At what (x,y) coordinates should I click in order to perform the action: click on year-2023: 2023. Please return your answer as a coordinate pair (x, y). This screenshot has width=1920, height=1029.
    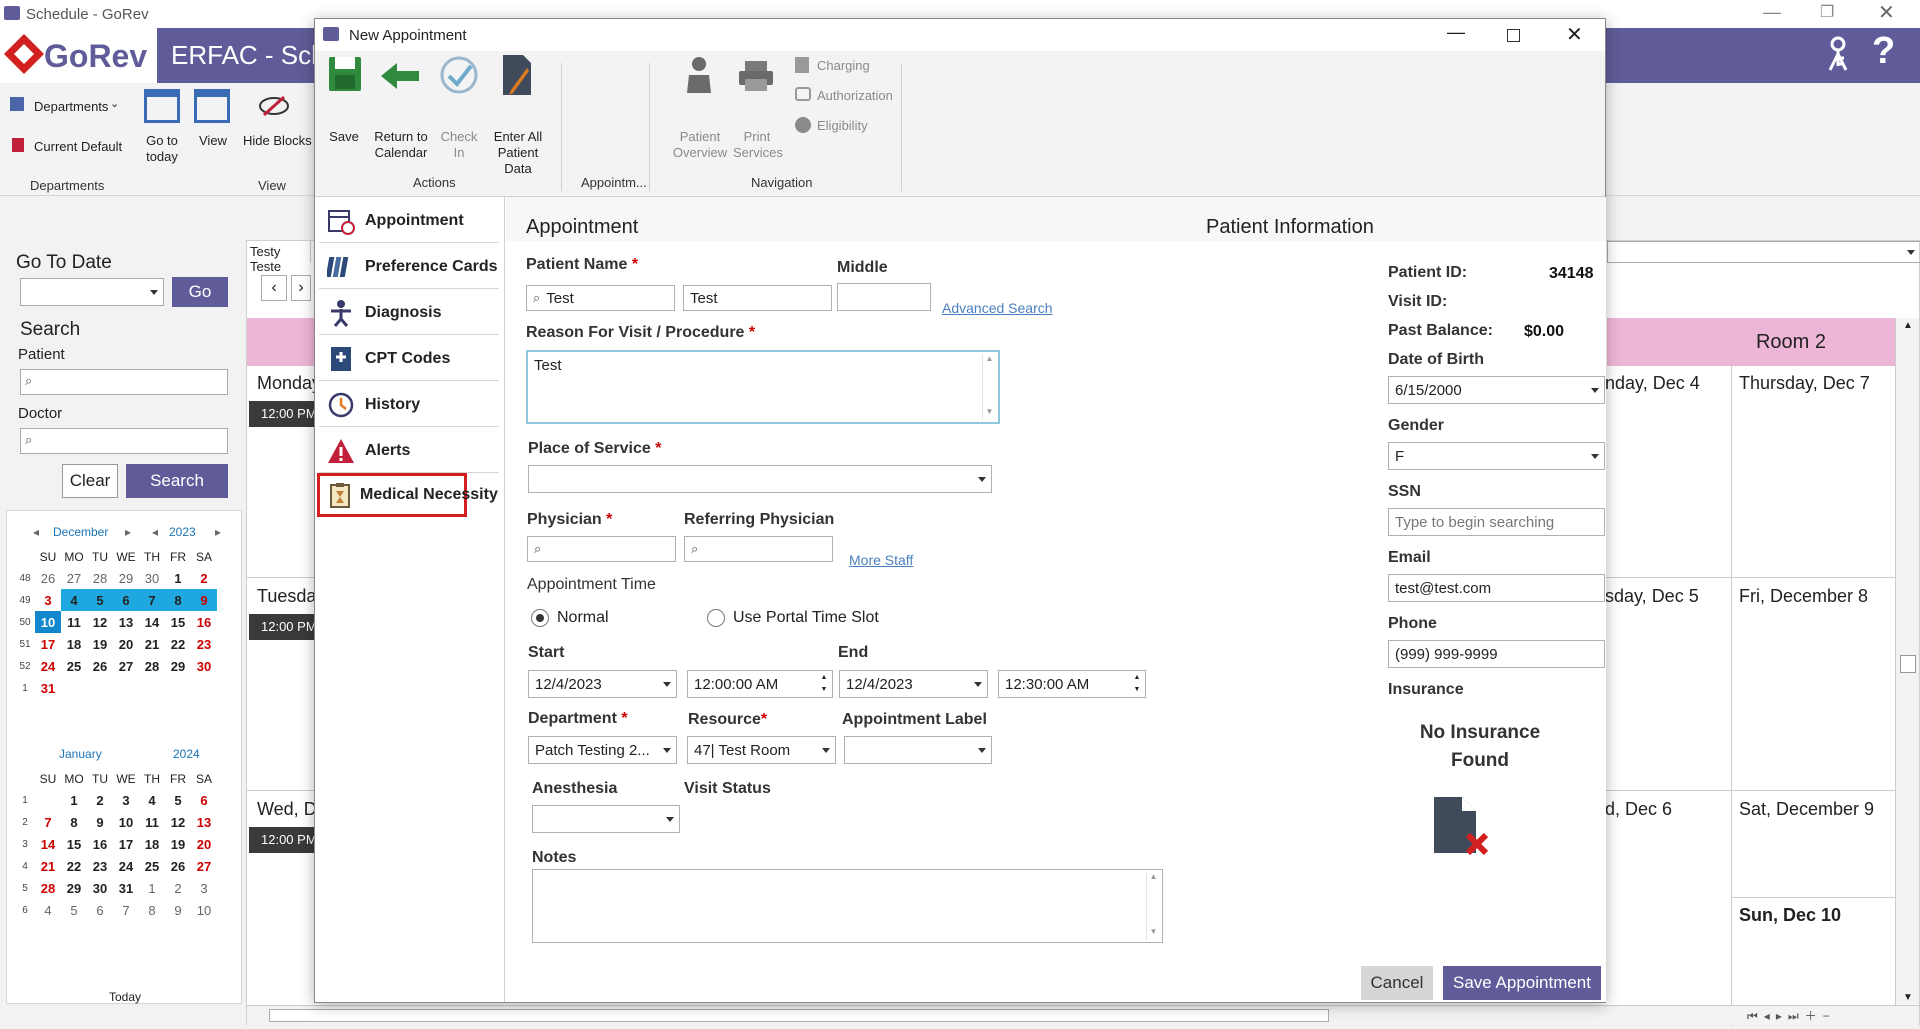
    Looking at the image, I should click on (182, 532).